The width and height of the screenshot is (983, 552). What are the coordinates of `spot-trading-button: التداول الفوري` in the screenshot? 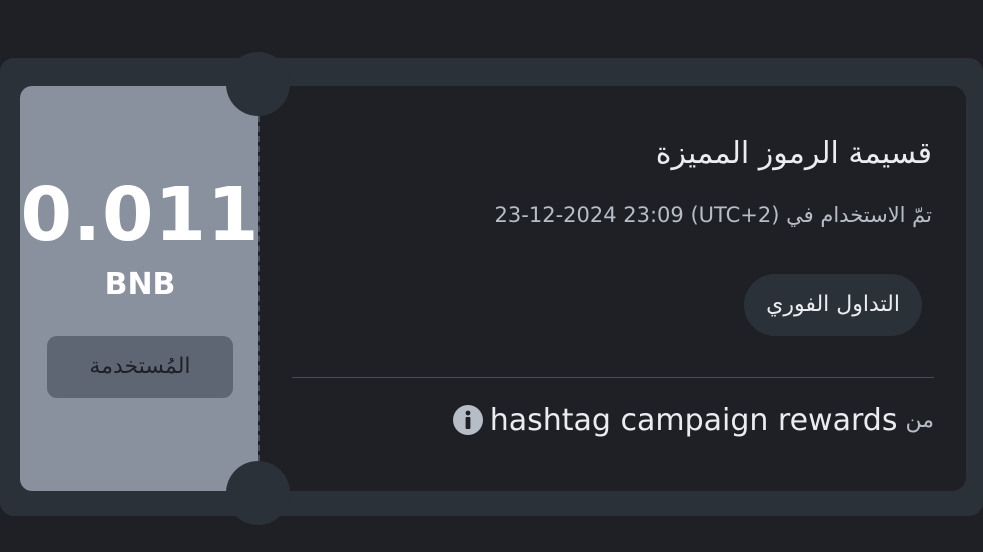 It's located at (833, 305).